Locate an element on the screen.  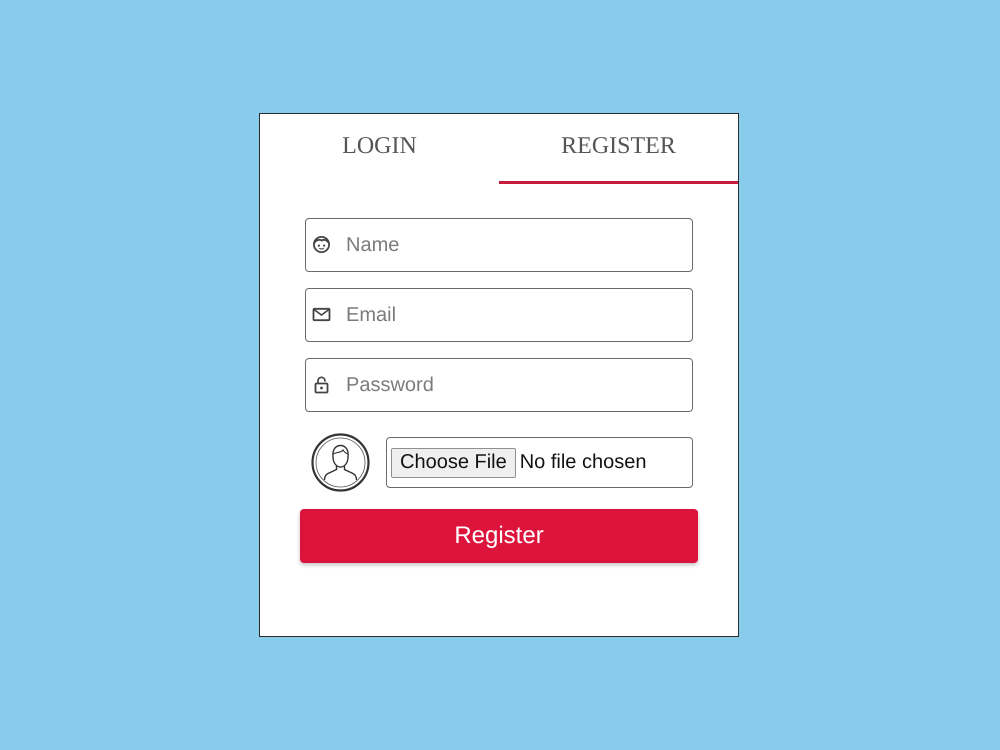
file-field: Choose File No file chosen is located at coordinates (539, 462).